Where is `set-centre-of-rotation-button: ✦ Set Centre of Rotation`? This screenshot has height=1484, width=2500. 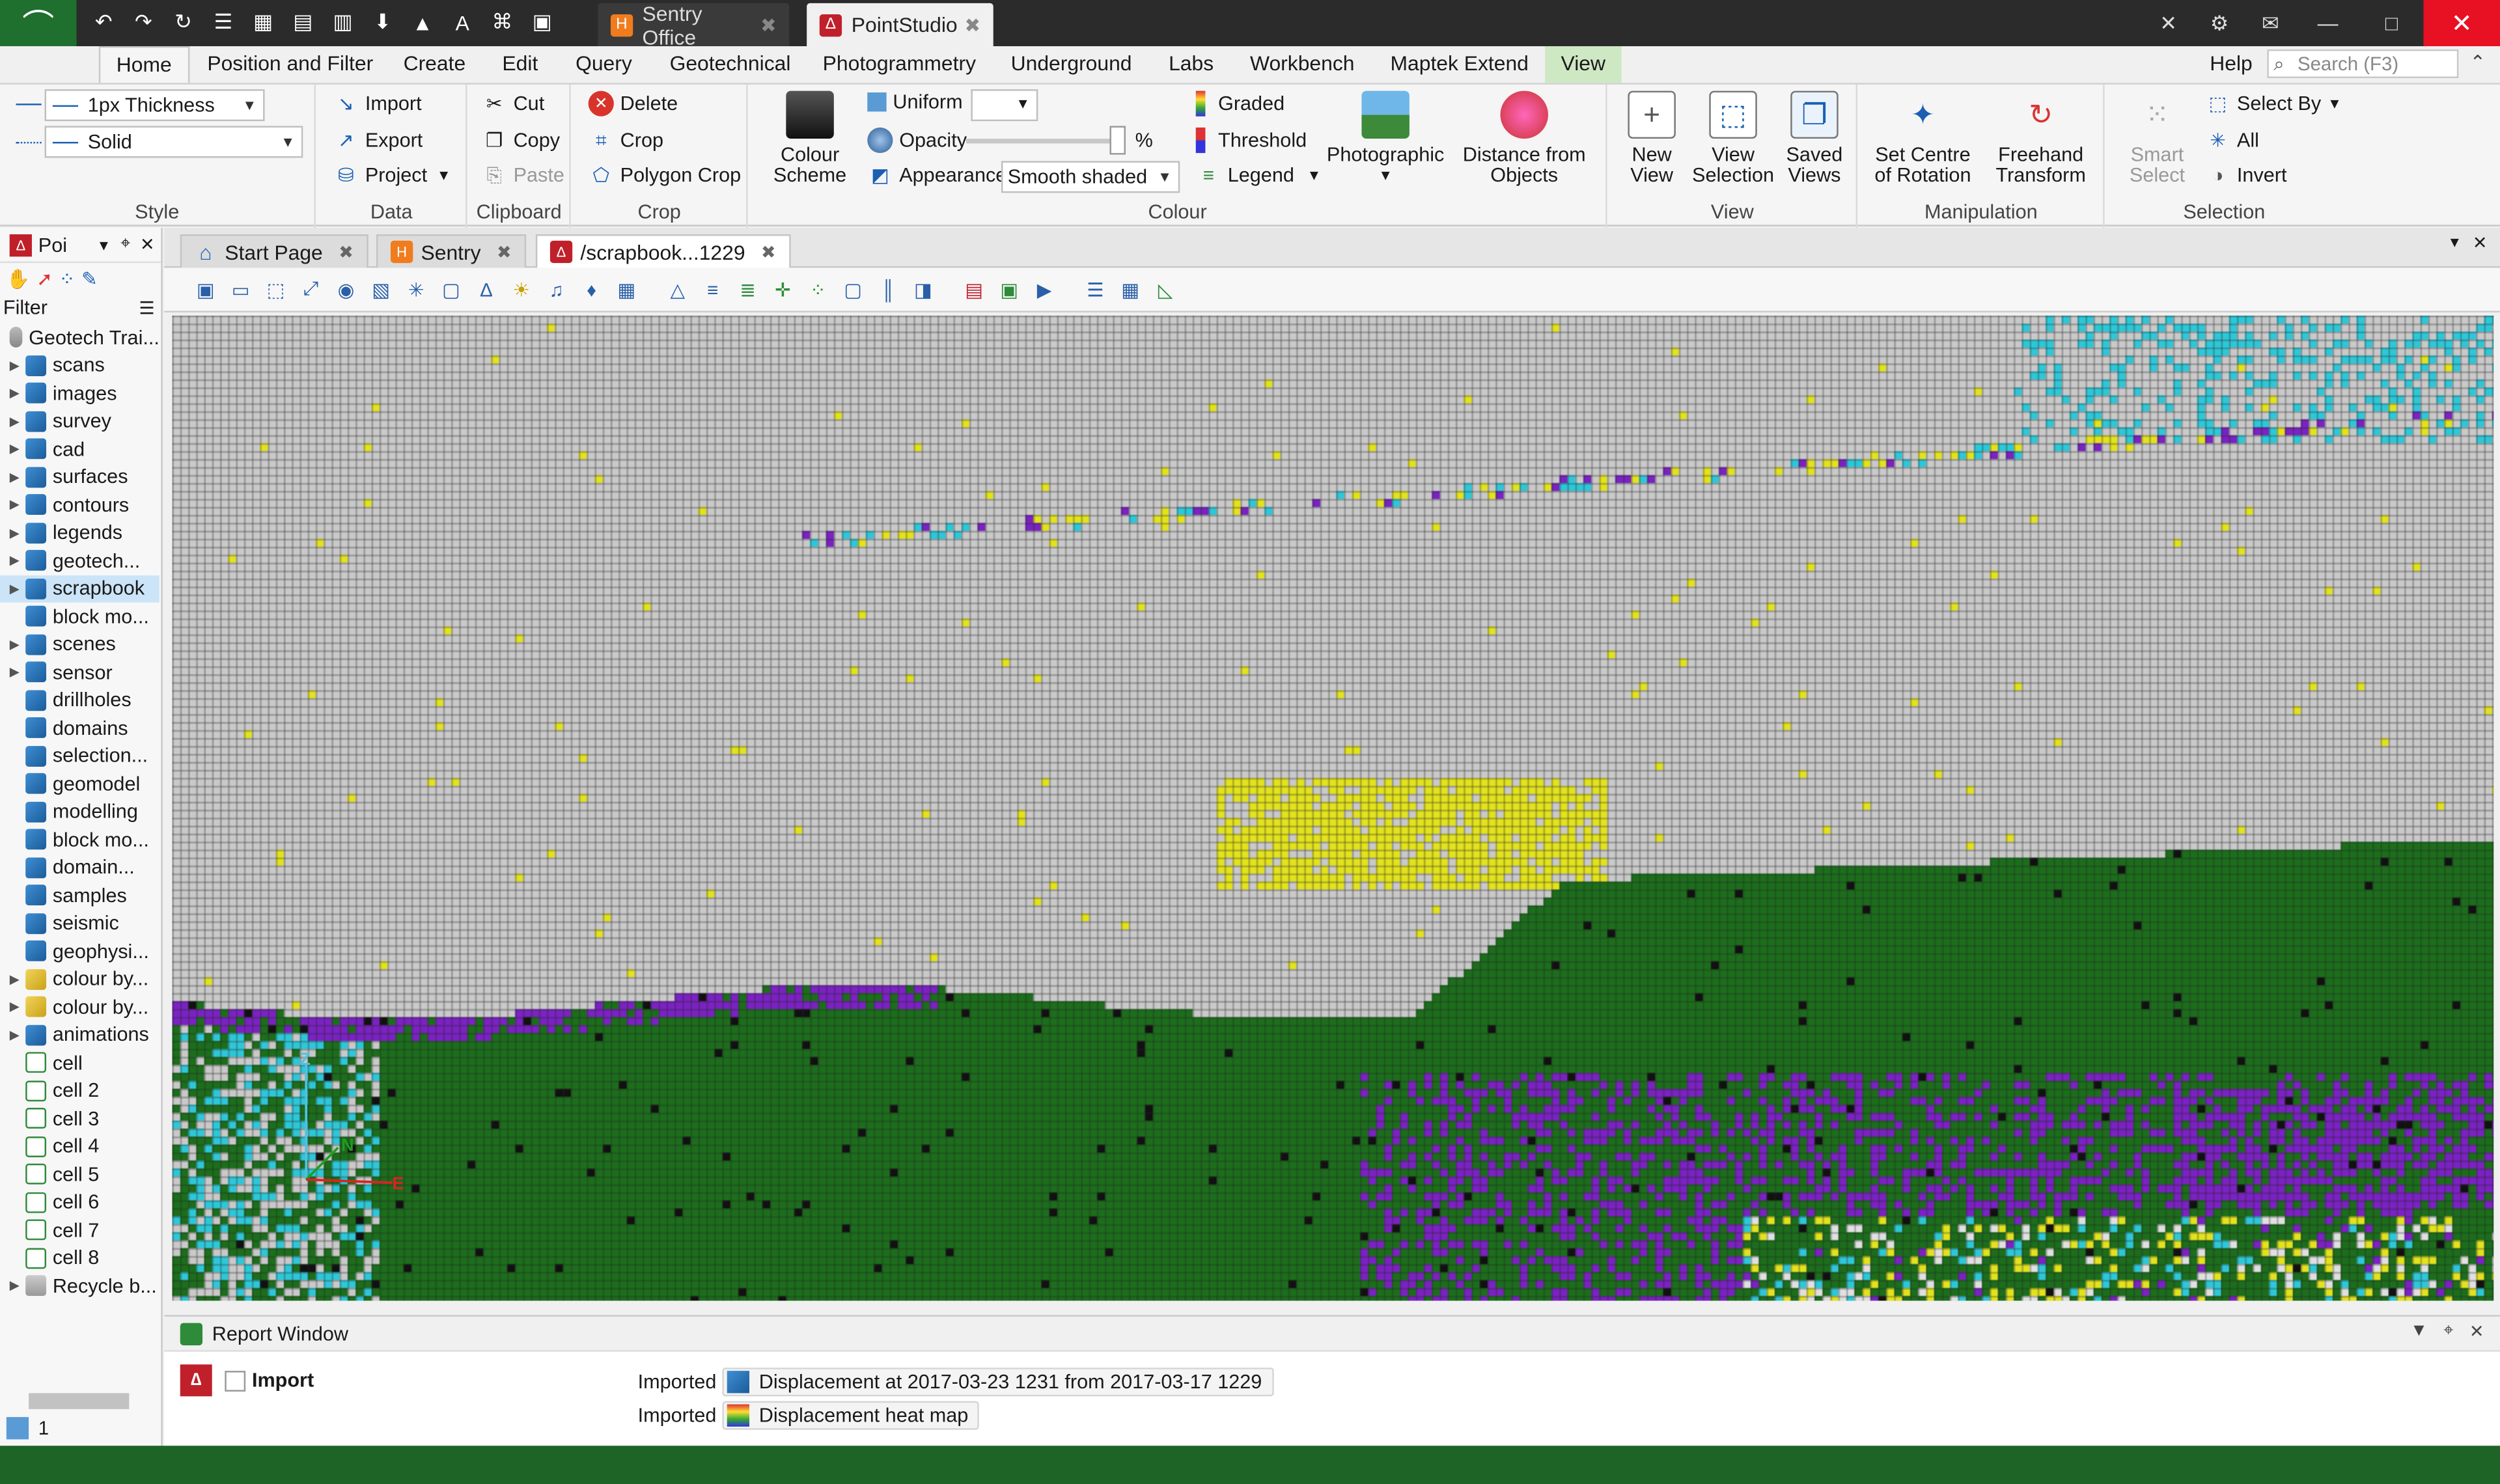
set-centre-of-rotation-button: ✦ Set Centre of Rotation is located at coordinates (1922, 139).